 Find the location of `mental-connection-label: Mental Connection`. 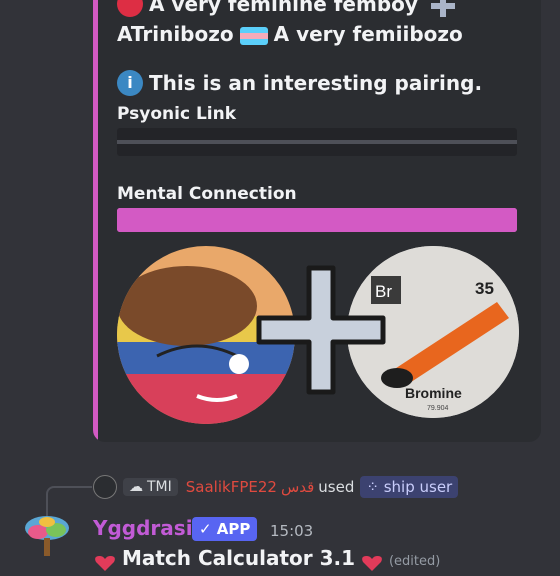

mental-connection-label: Mental Connection is located at coordinates (207, 194).